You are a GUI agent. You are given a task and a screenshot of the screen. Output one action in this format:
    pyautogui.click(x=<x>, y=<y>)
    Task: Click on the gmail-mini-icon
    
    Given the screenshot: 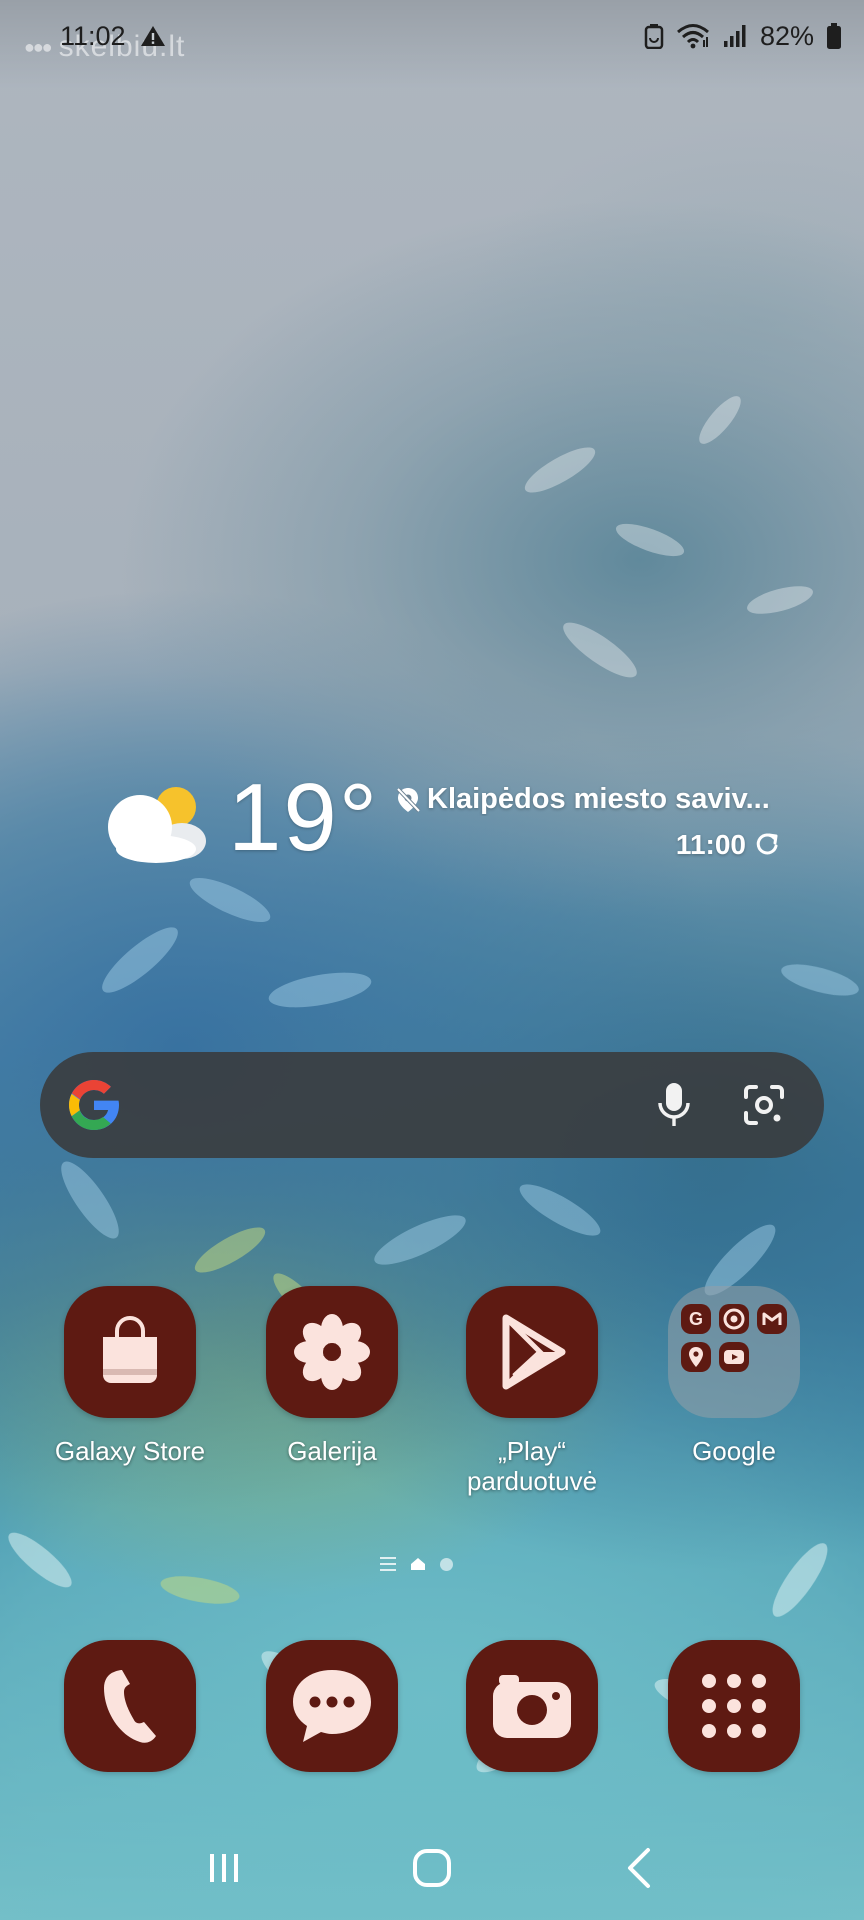 What is the action you would take?
    pyautogui.click(x=772, y=1319)
    